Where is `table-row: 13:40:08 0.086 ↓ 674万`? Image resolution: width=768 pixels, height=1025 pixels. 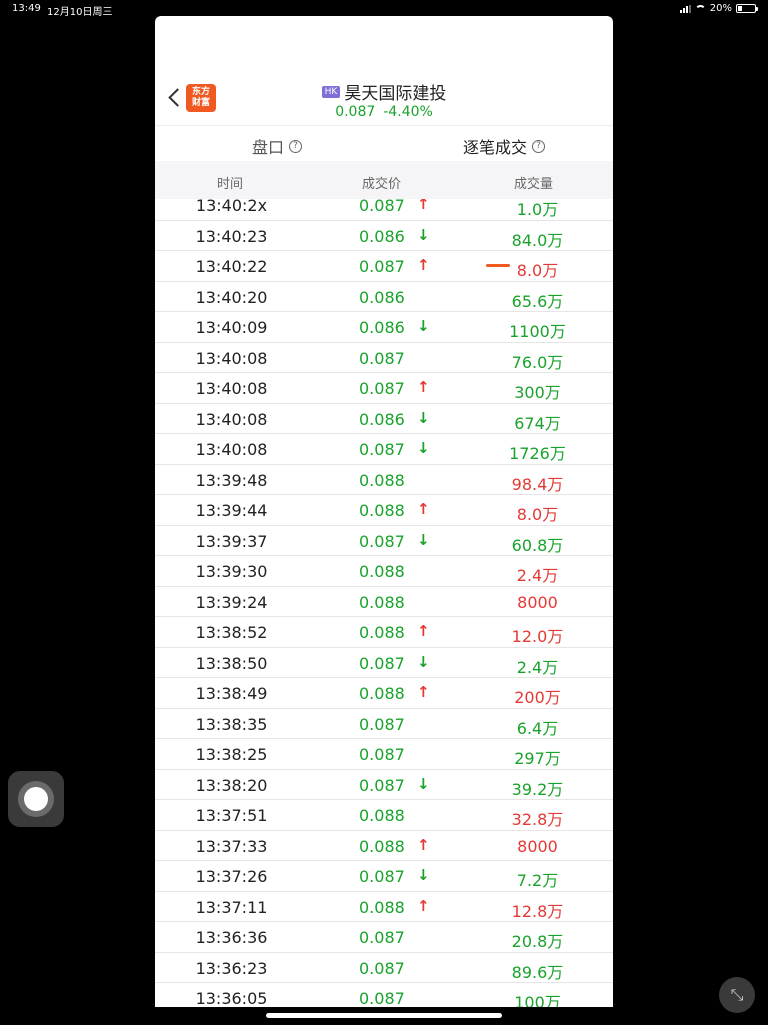 table-row: 13:40:08 0.086 ↓ 674万 is located at coordinates (384, 419).